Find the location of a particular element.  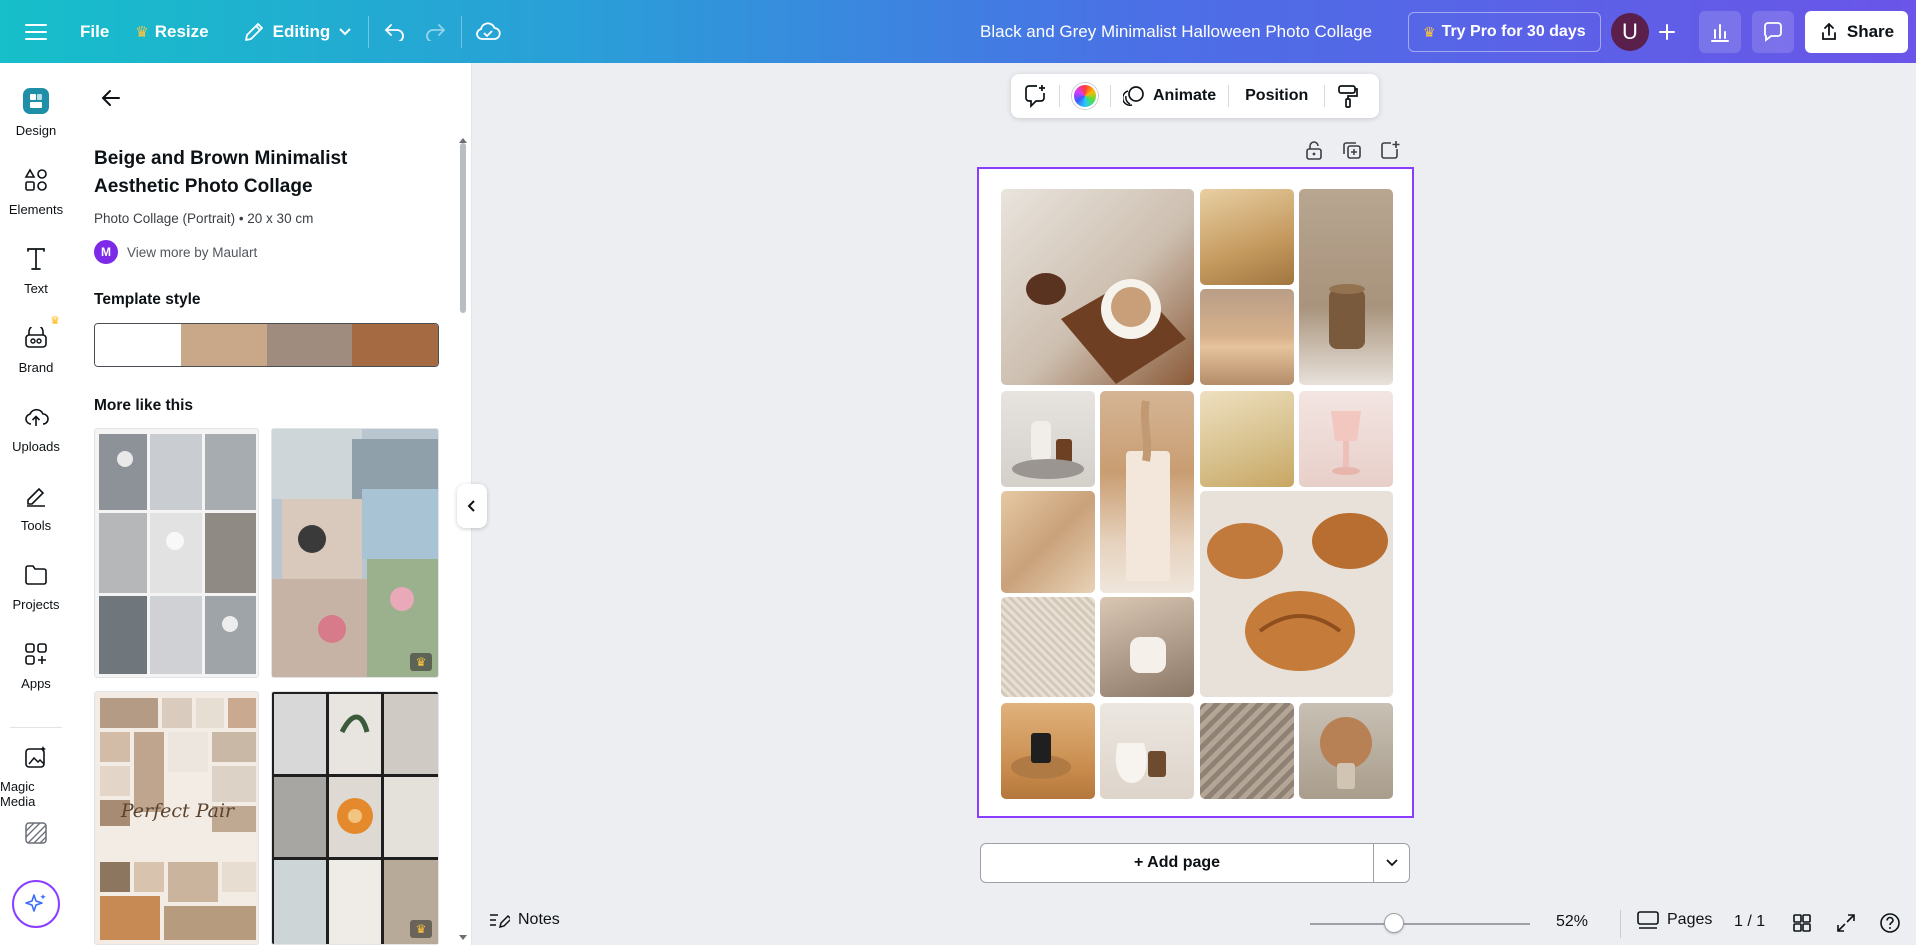

photo-tile-candle is located at coordinates (1346, 287).